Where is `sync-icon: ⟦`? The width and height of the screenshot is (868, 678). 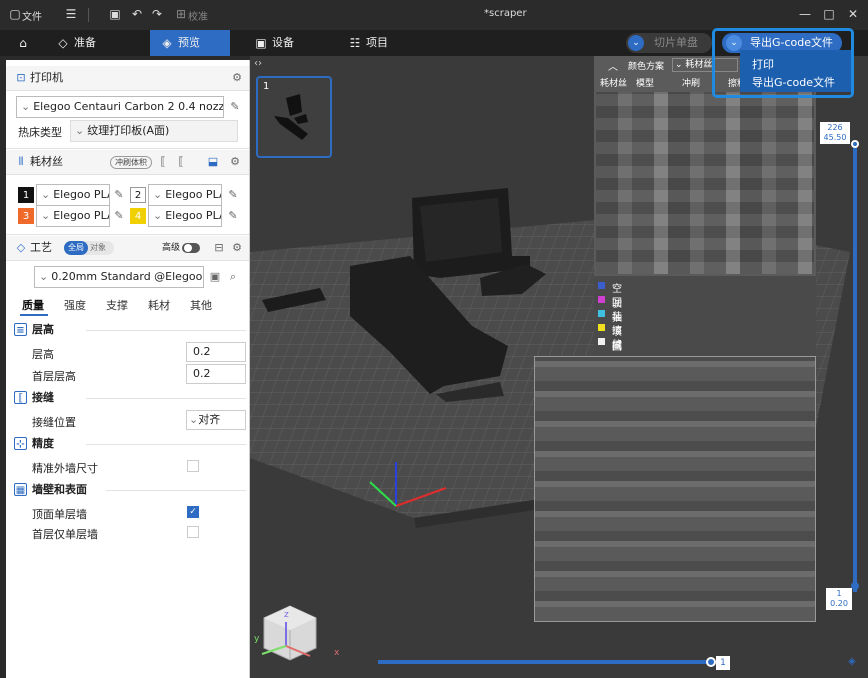
sync-icon: ⟦ is located at coordinates (163, 162).